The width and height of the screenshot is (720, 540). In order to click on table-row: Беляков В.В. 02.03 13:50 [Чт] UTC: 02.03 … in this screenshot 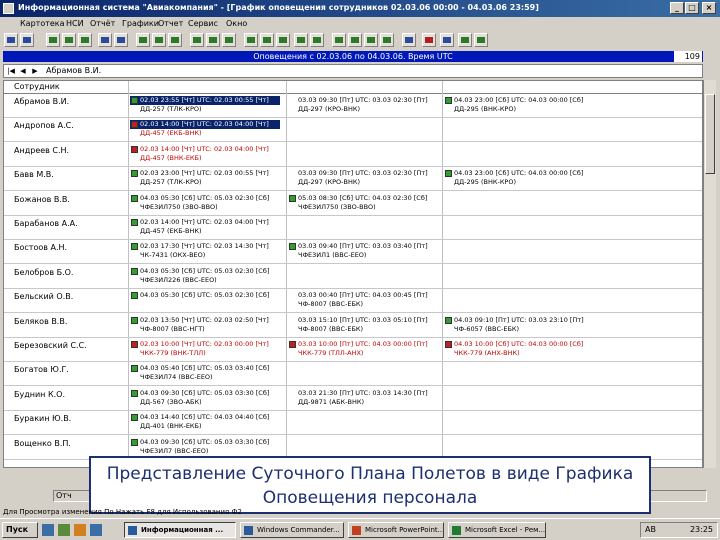, I will do `click(353, 326)`.